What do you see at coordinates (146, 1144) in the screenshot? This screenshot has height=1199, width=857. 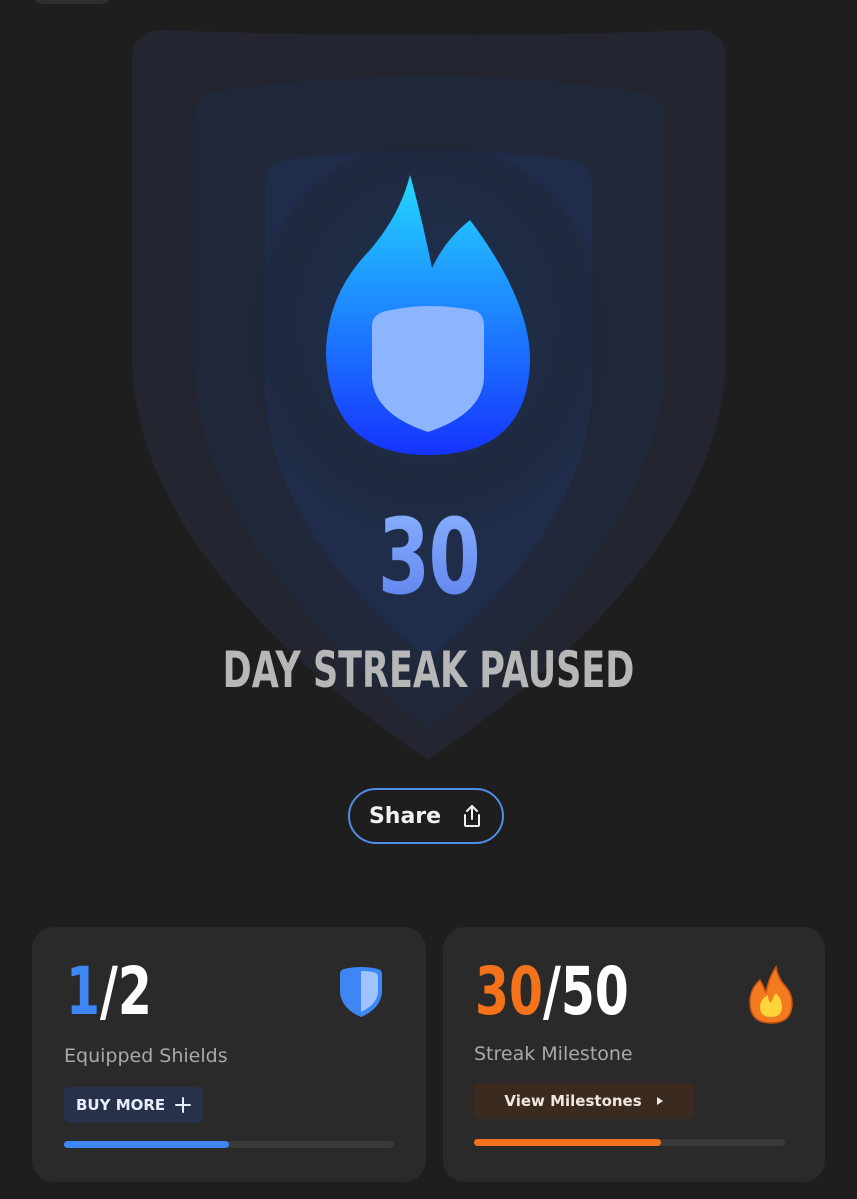 I see `shields-progress-fill` at bounding box center [146, 1144].